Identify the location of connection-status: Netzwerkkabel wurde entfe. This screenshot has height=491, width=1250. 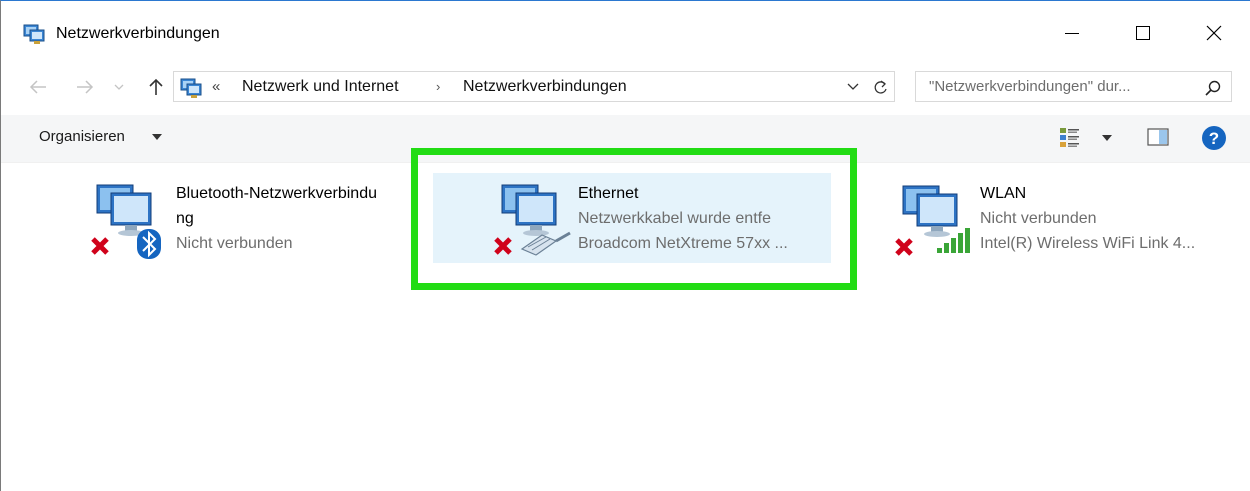
(674, 218).